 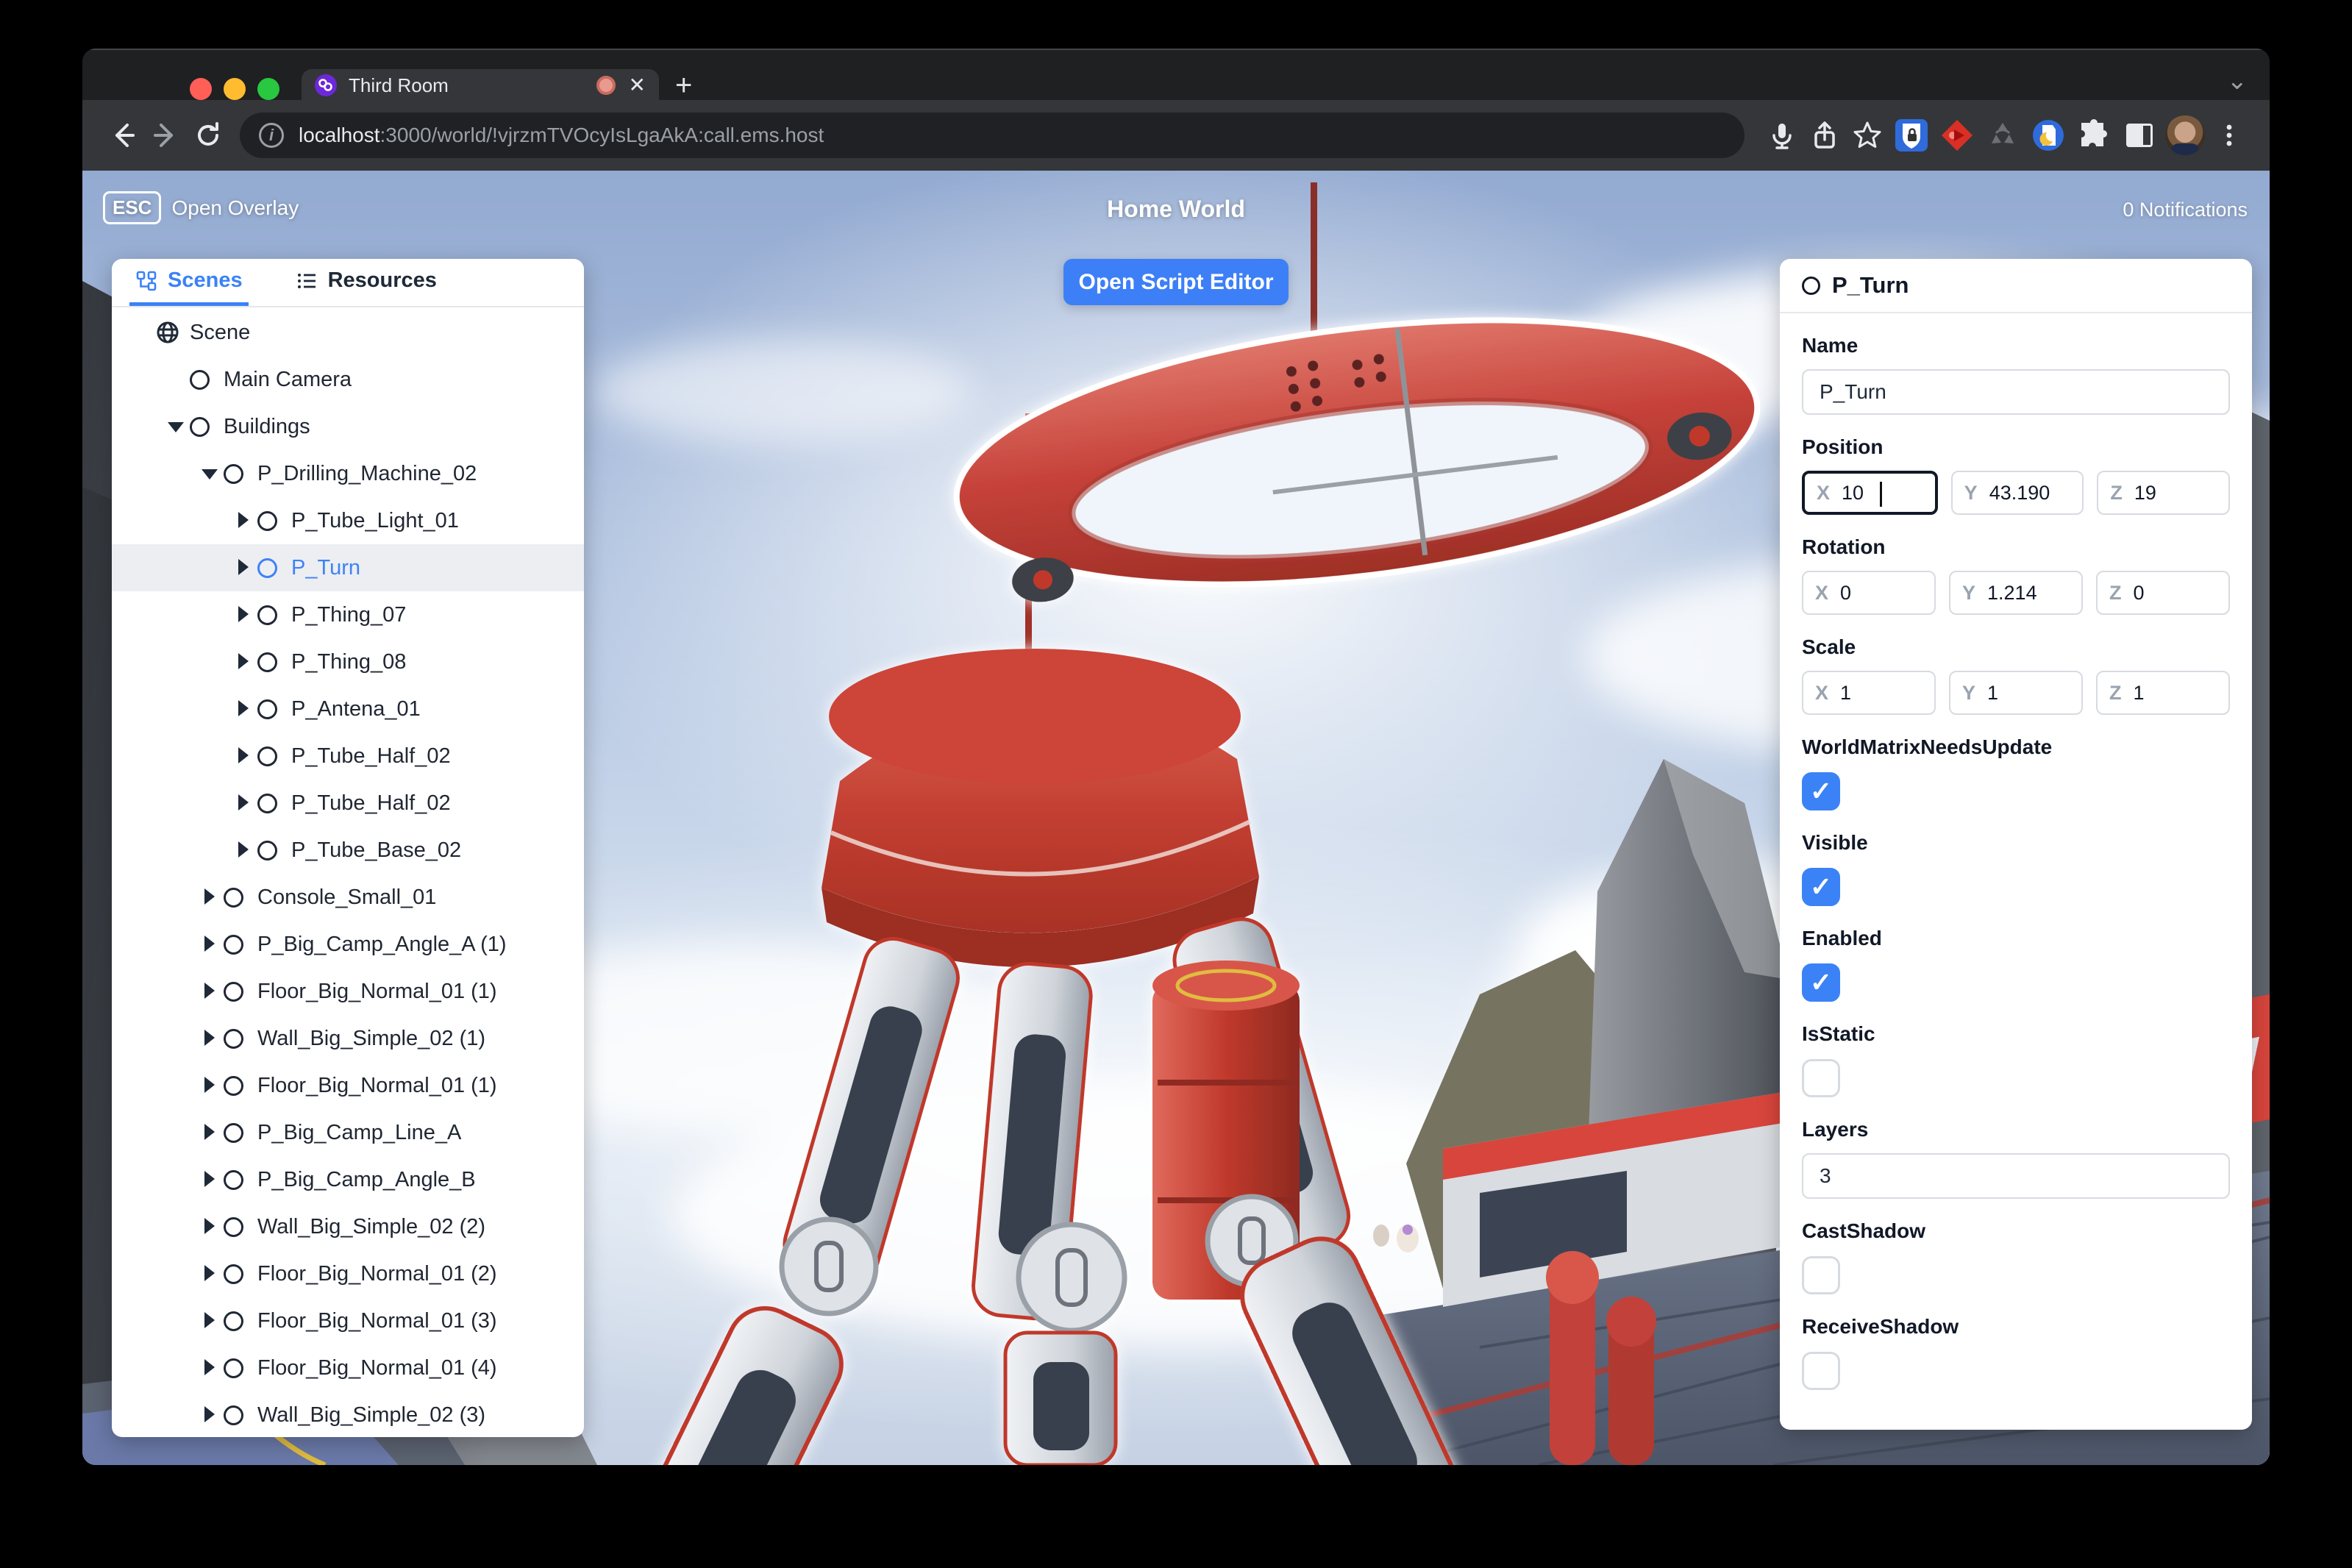 What do you see at coordinates (1881, 593) in the screenshot?
I see `rotation-x-input` at bounding box center [1881, 593].